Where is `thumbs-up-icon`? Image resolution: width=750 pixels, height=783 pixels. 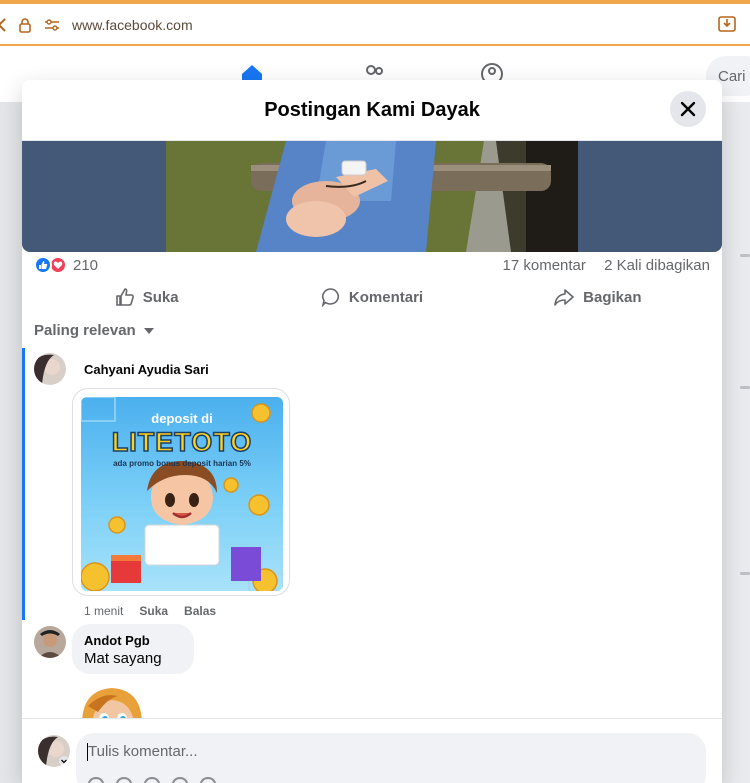 thumbs-up-icon is located at coordinates (124, 297).